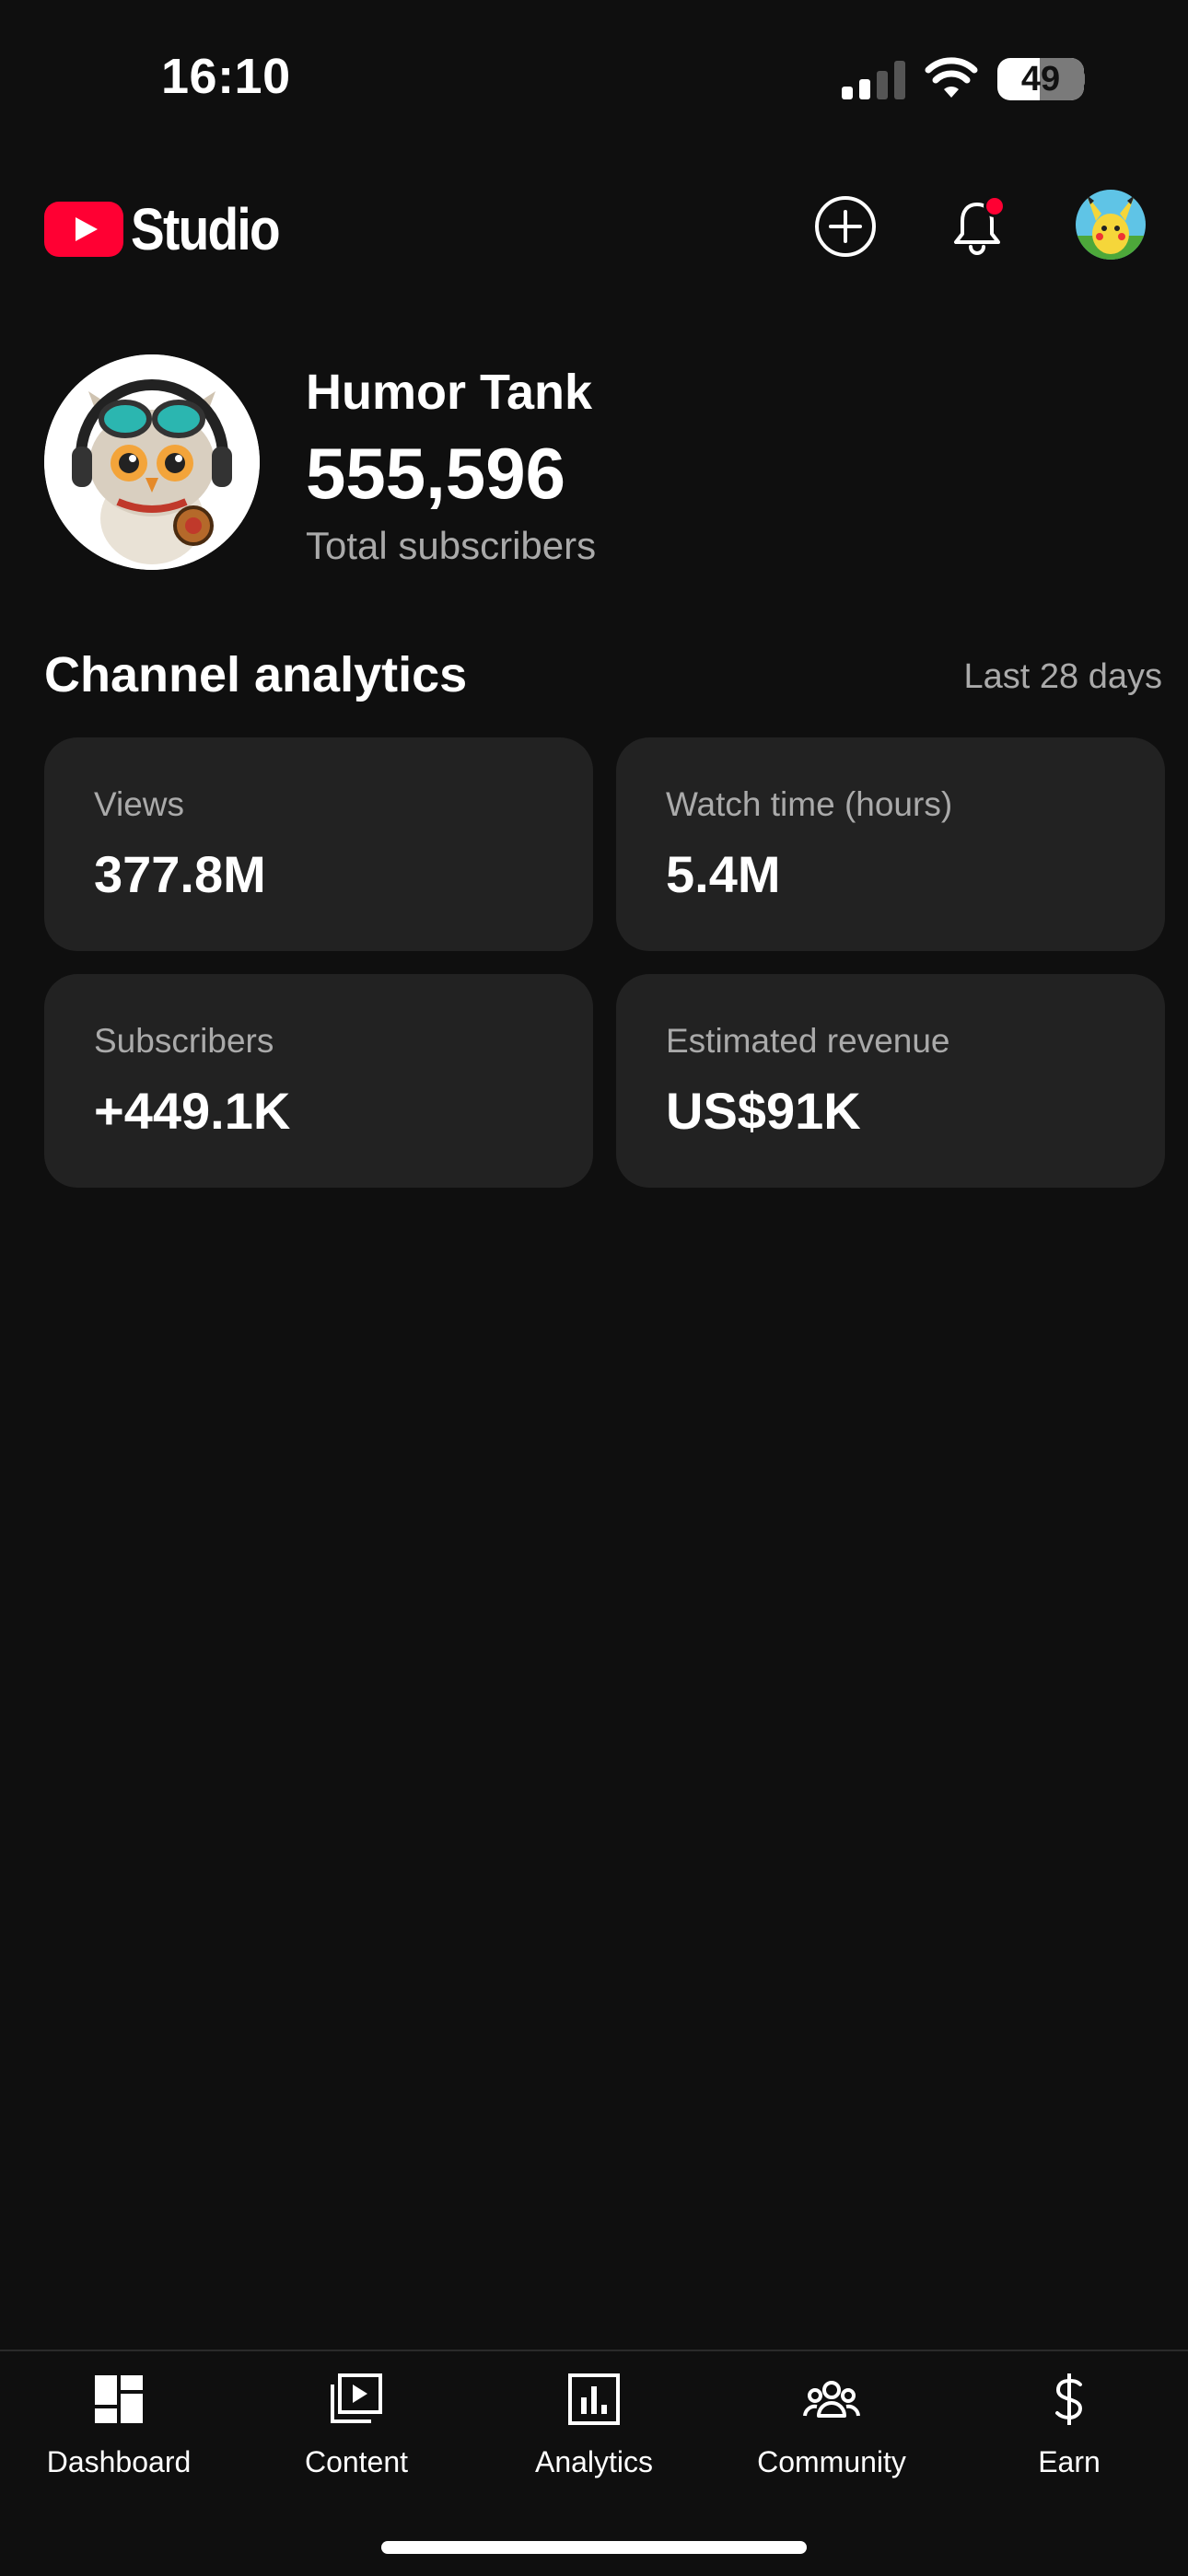  I want to click on content-play-icon, so click(356, 2398).